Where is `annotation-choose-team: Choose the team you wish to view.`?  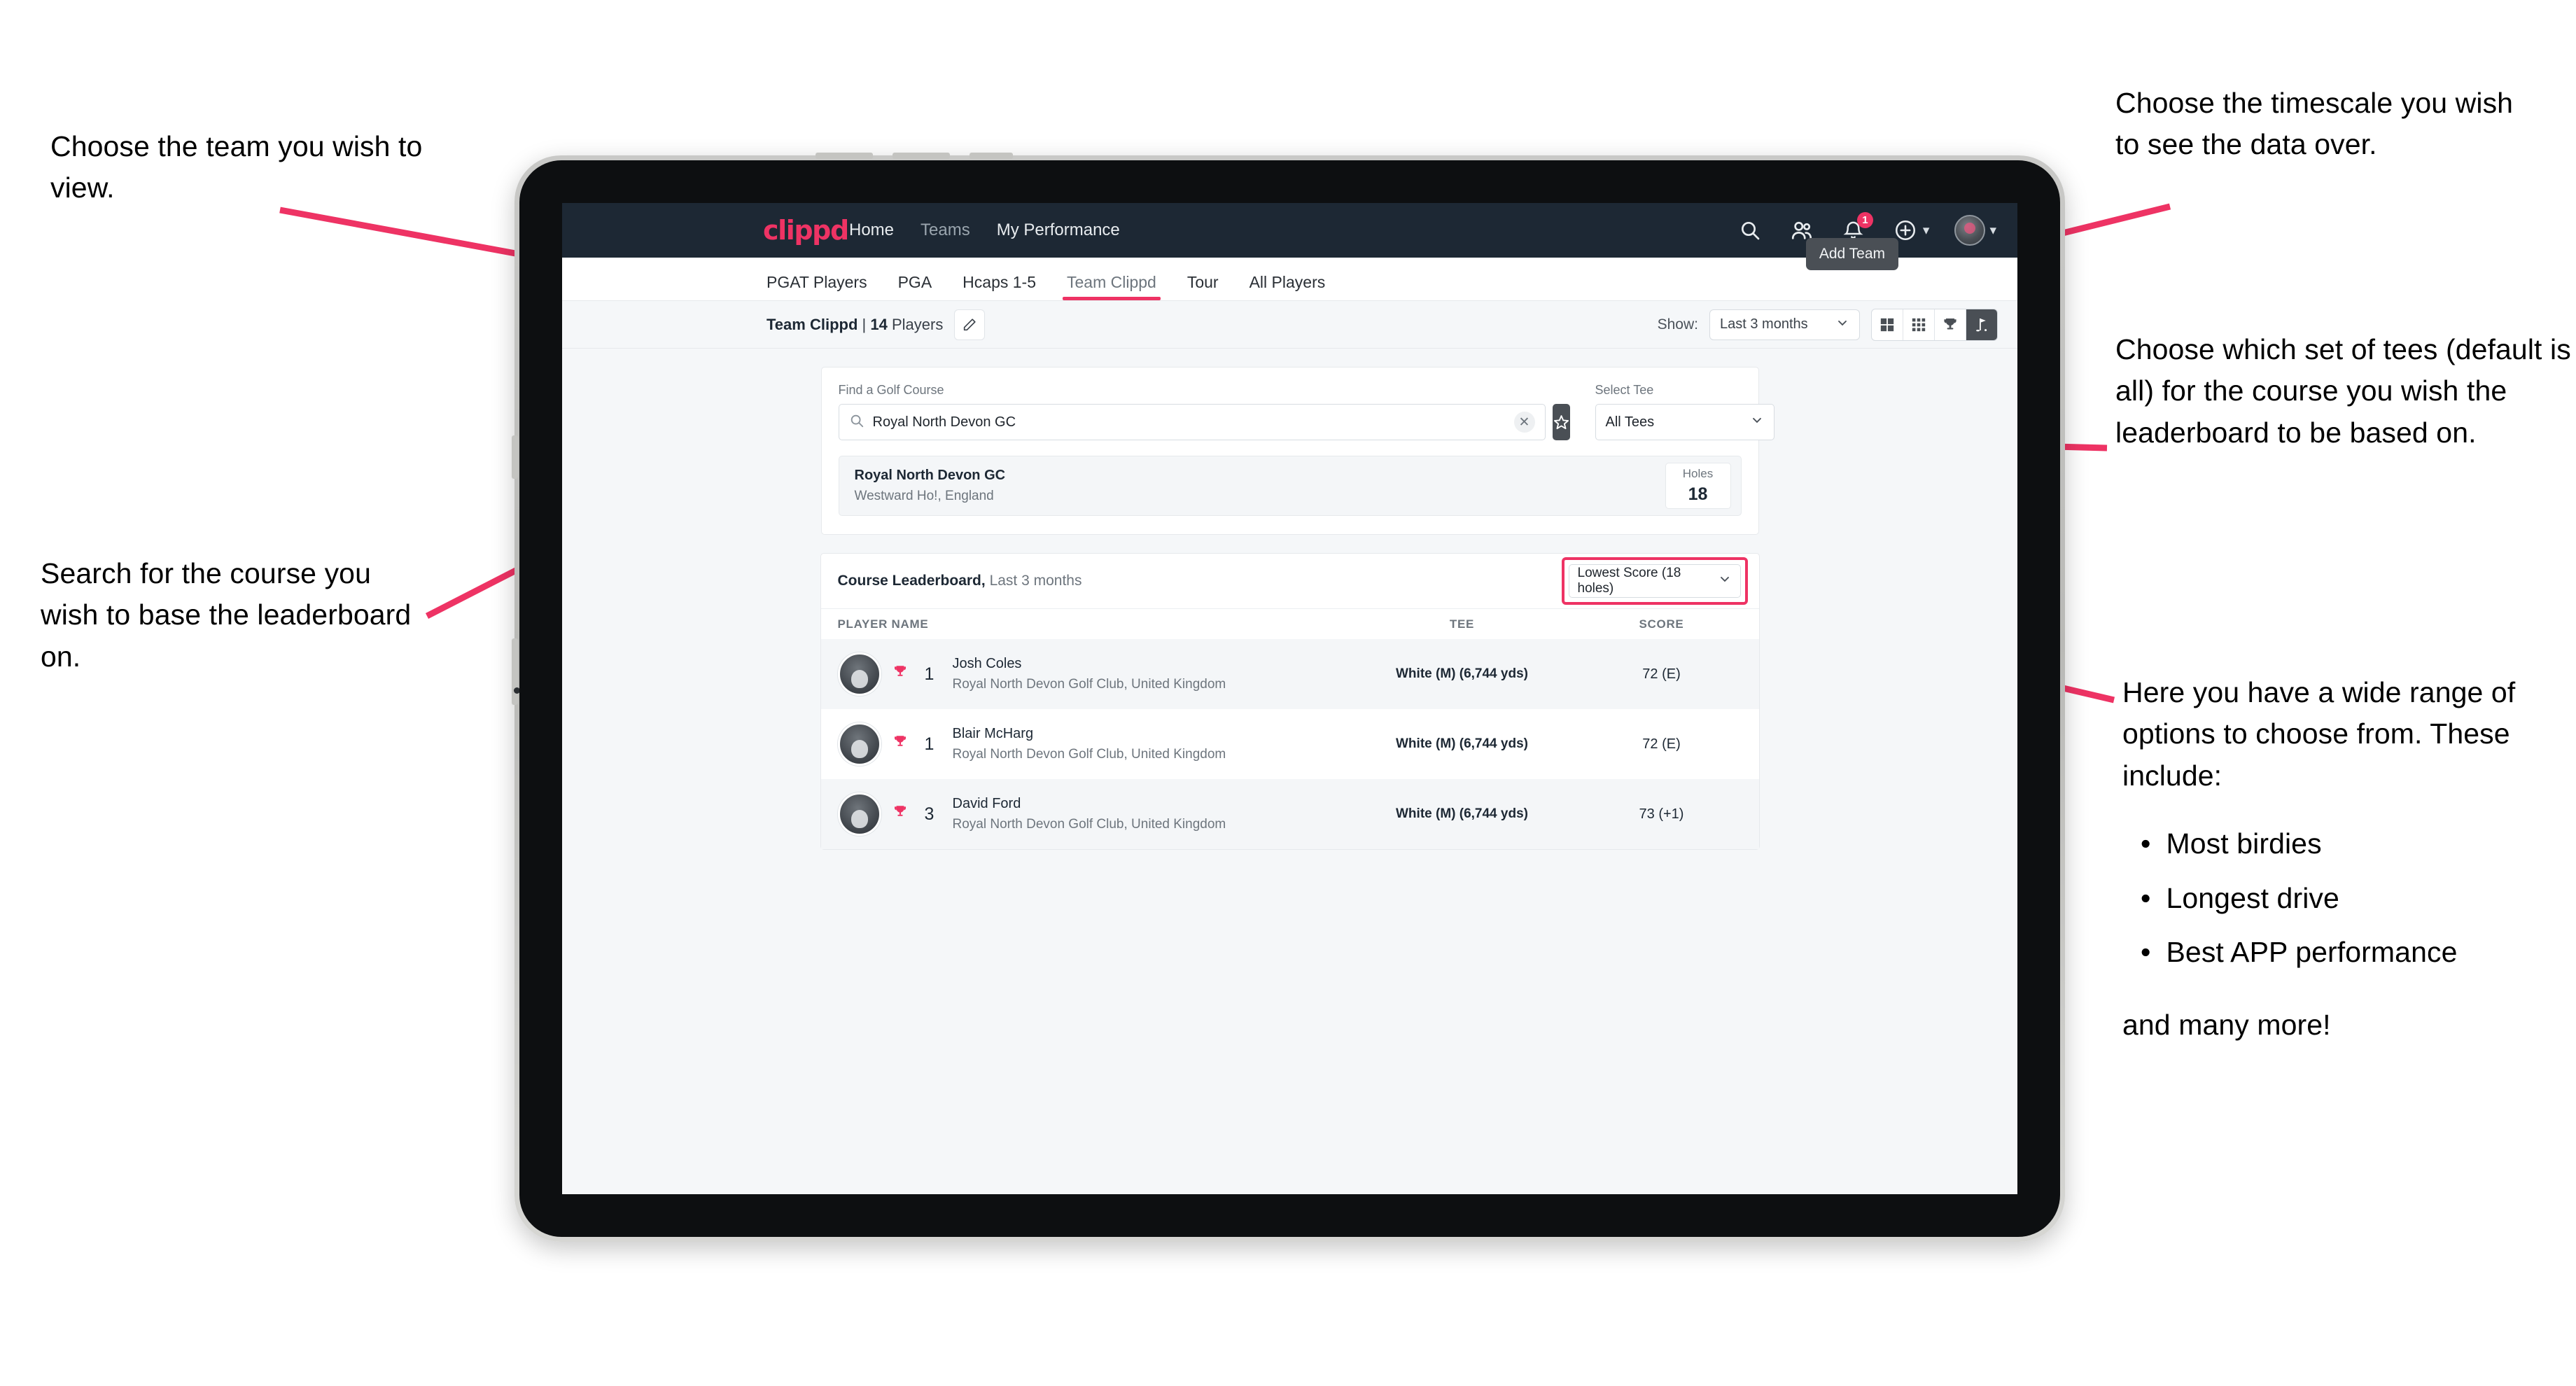
annotation-choose-team: Choose the team you wish to view. is located at coordinates (236, 167).